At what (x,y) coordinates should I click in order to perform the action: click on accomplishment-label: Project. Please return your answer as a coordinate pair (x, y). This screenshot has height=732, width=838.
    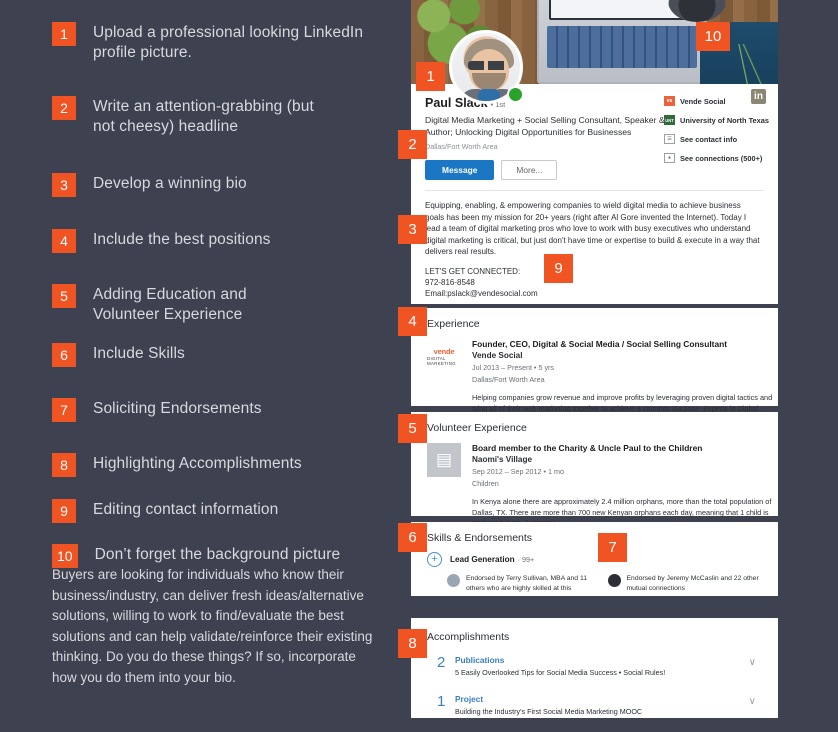
    Looking at the image, I should click on (548, 699).